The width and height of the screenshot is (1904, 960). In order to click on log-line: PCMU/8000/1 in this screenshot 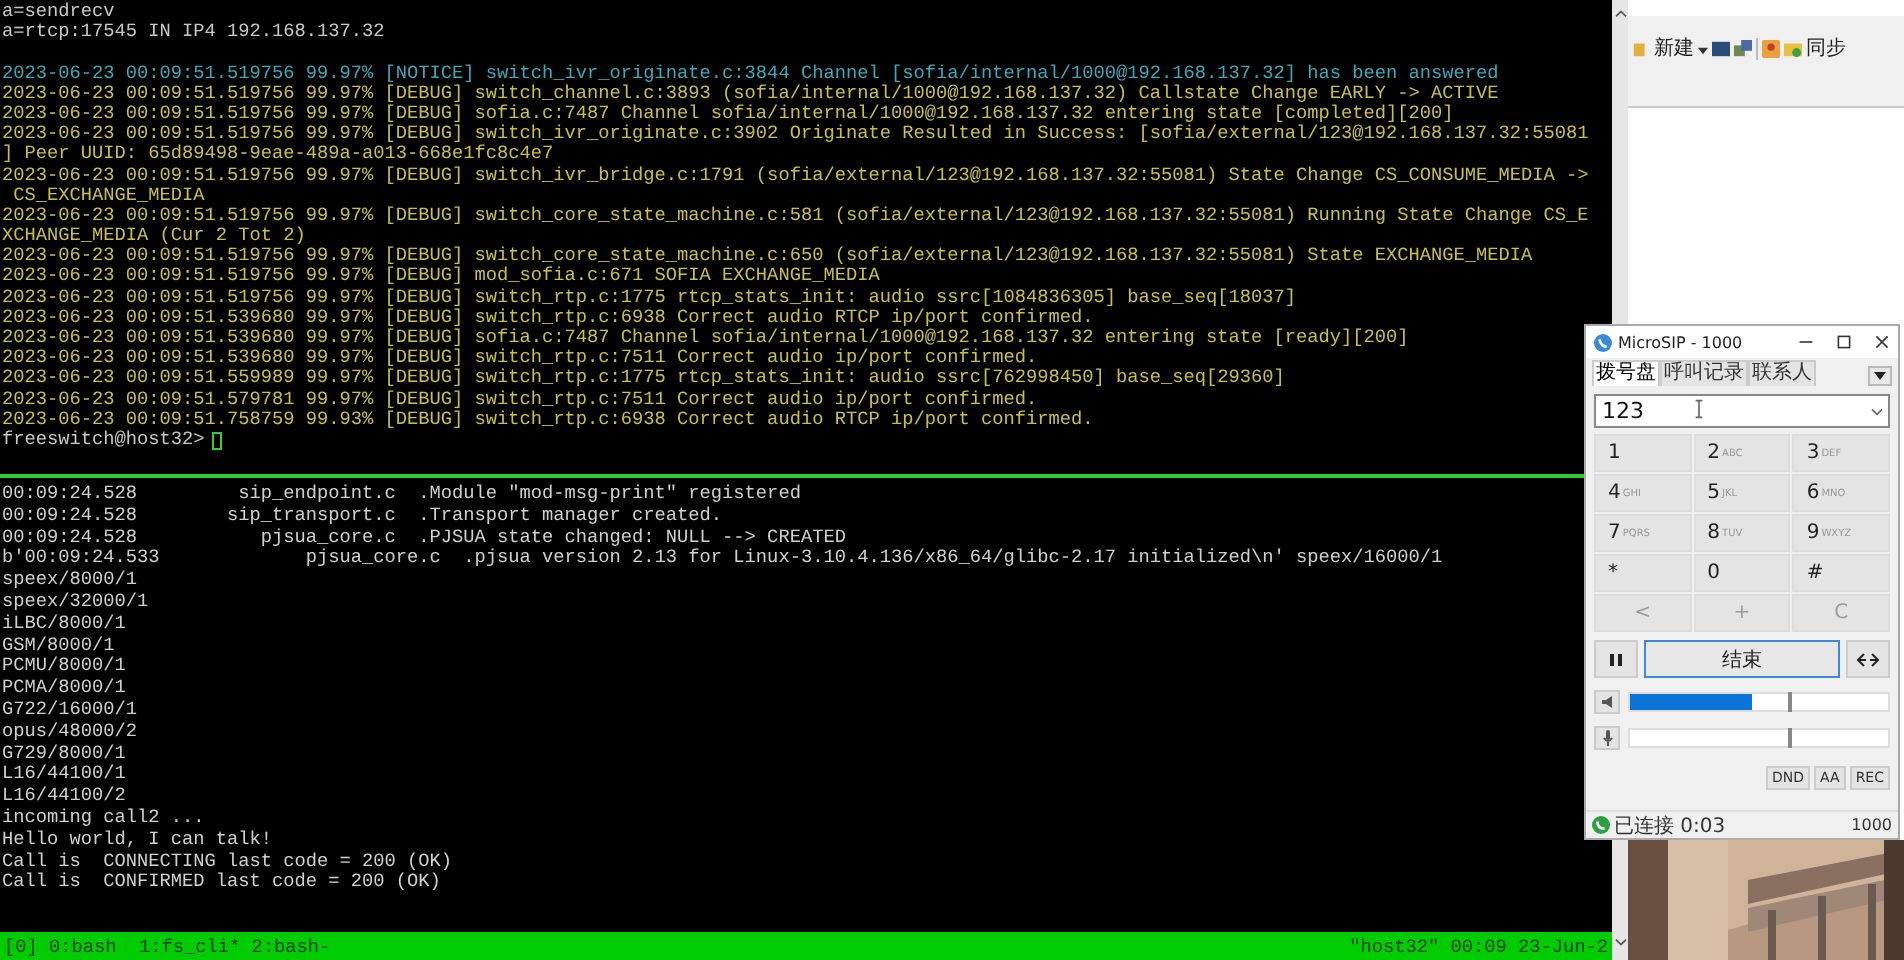, I will do `click(64, 667)`.